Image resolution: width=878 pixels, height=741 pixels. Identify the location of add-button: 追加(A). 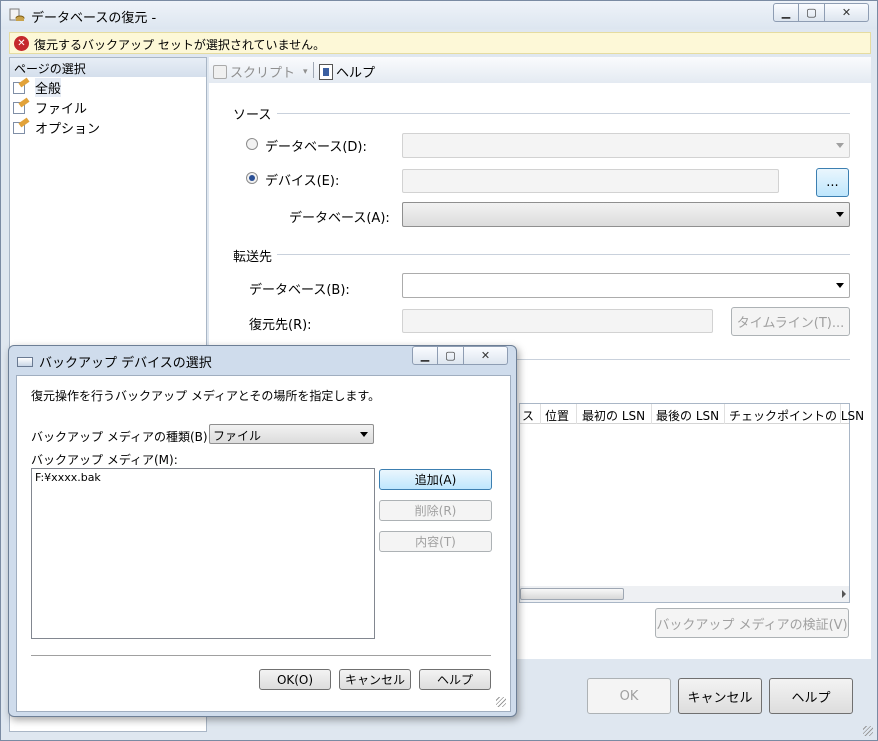
(435, 479).